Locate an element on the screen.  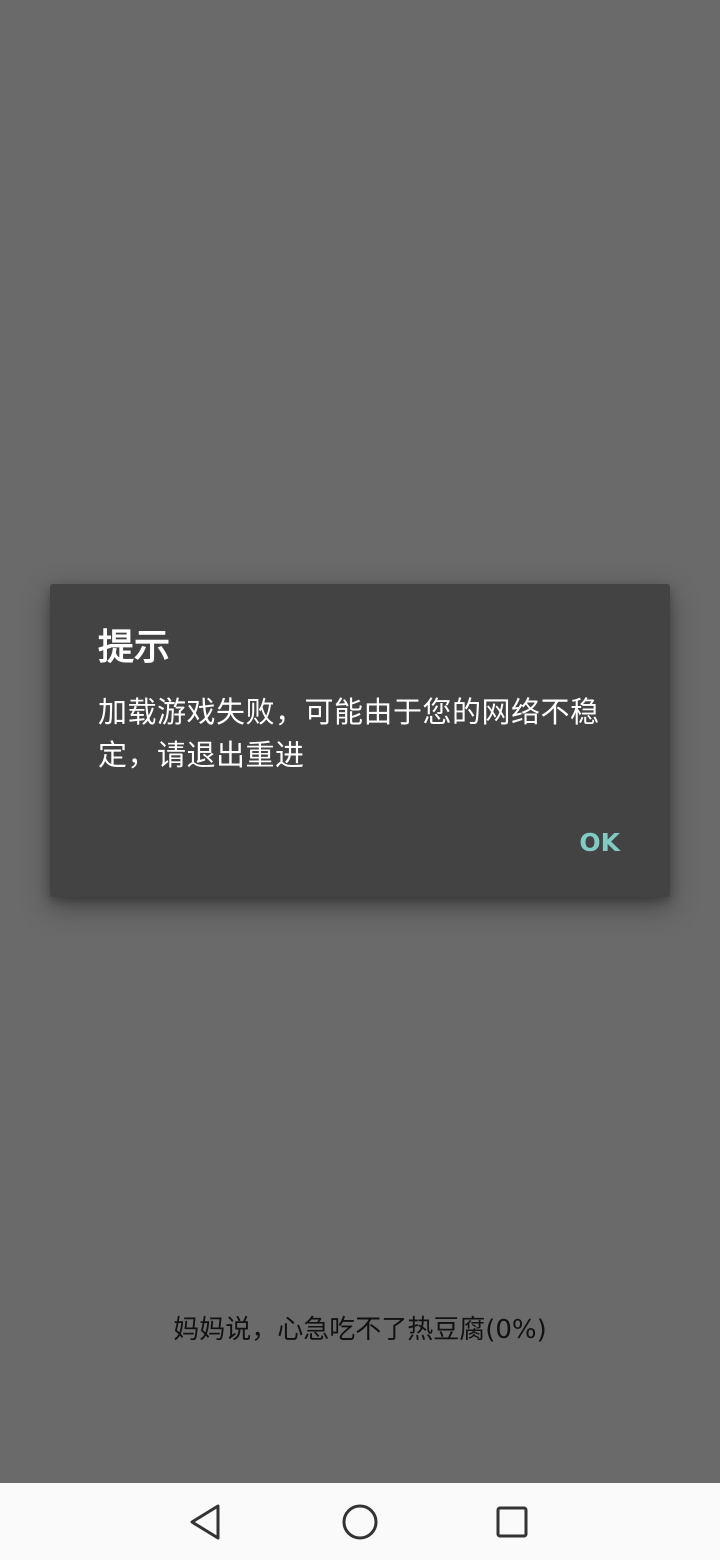
home-button is located at coordinates (360, 1522).